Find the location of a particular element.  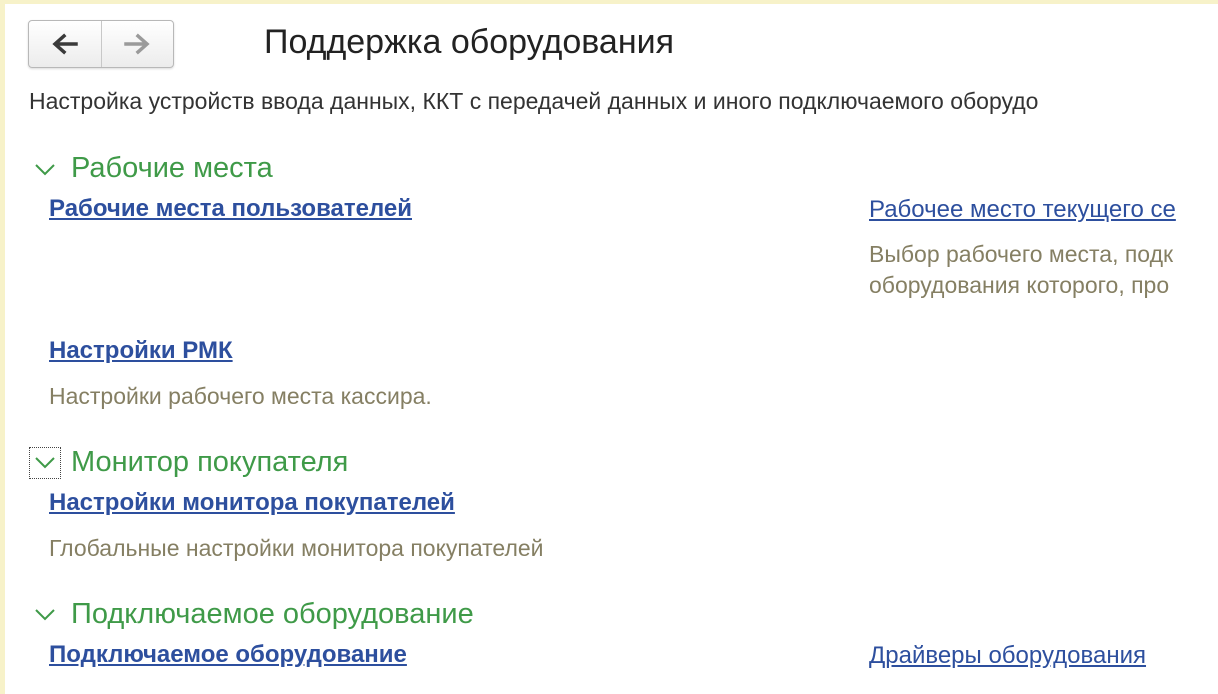

arrow-left-icon is located at coordinates (65, 44).